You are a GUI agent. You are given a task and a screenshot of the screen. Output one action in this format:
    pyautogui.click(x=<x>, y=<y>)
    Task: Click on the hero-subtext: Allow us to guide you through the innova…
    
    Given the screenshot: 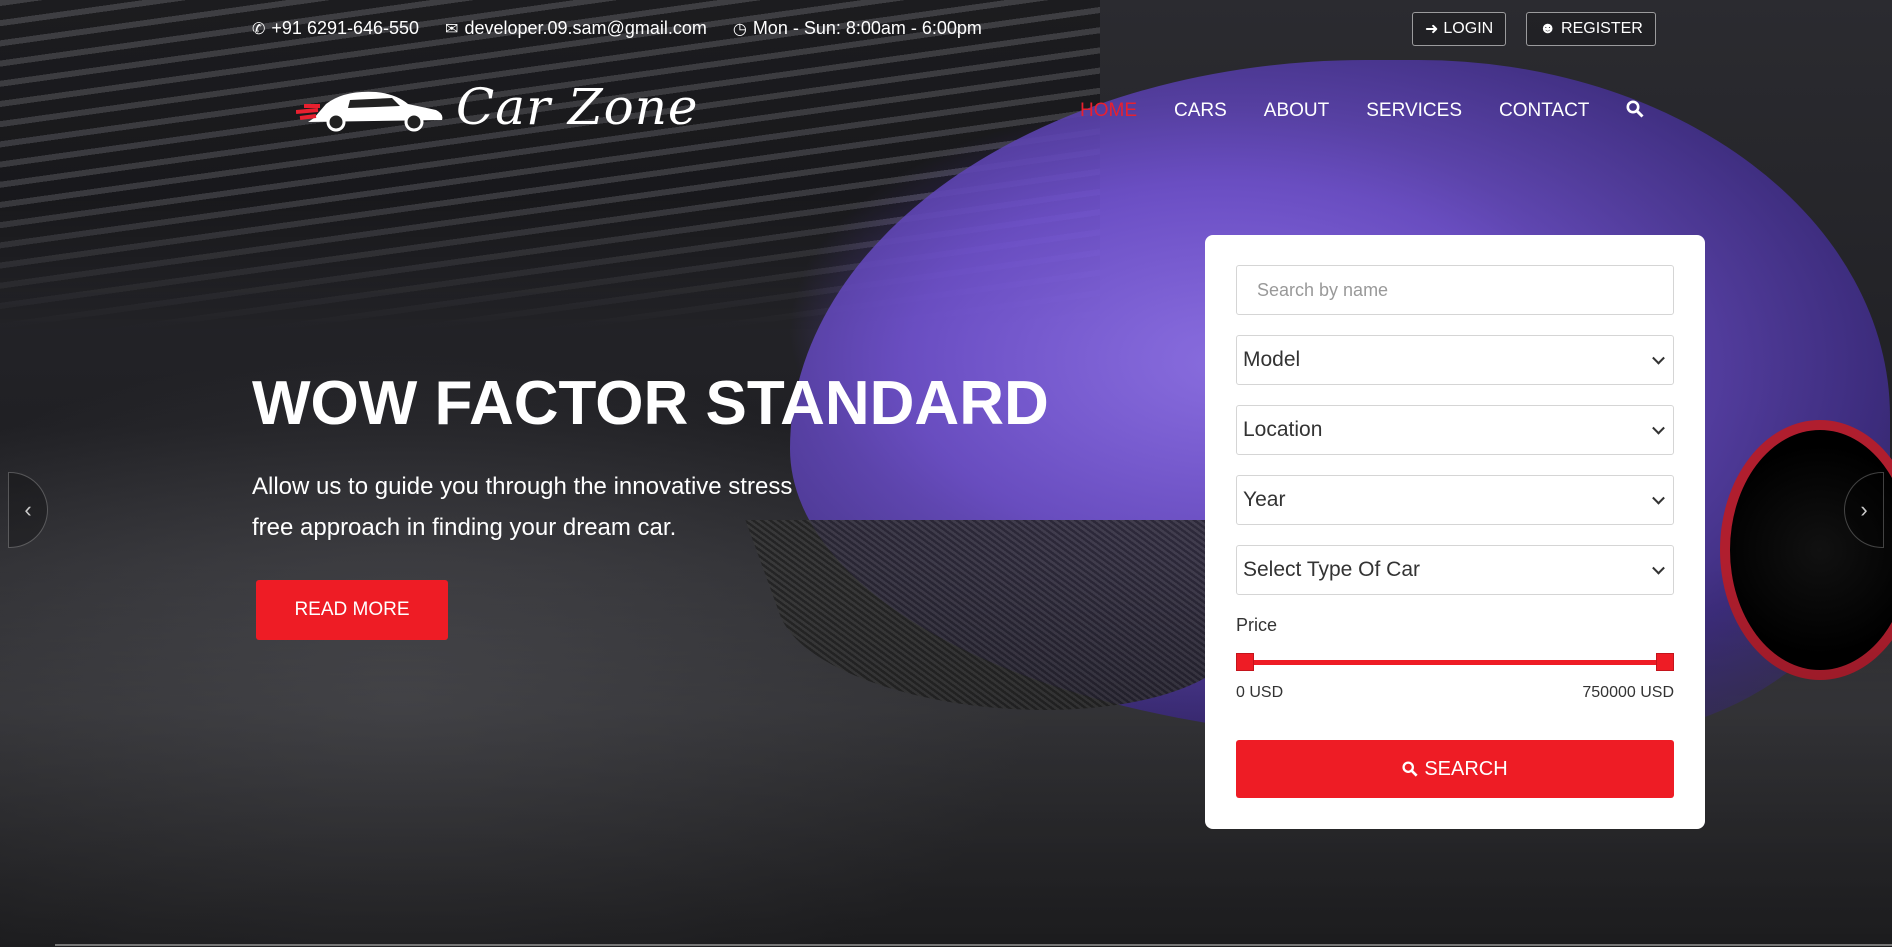 What is the action you would take?
    pyautogui.click(x=522, y=507)
    